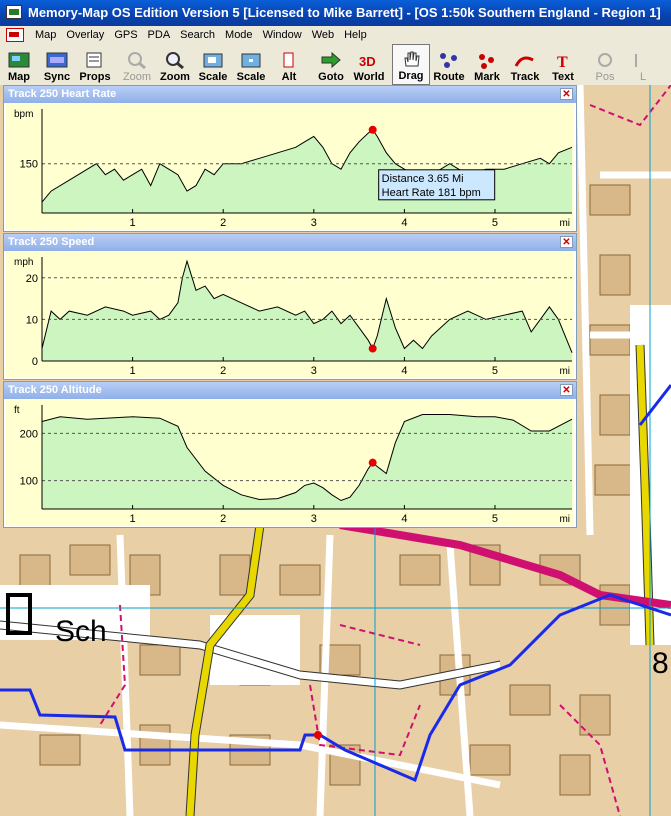 This screenshot has width=671, height=816. Describe the element at coordinates (81, 631) in the screenshot. I see `map-label-sch: Sch` at that location.